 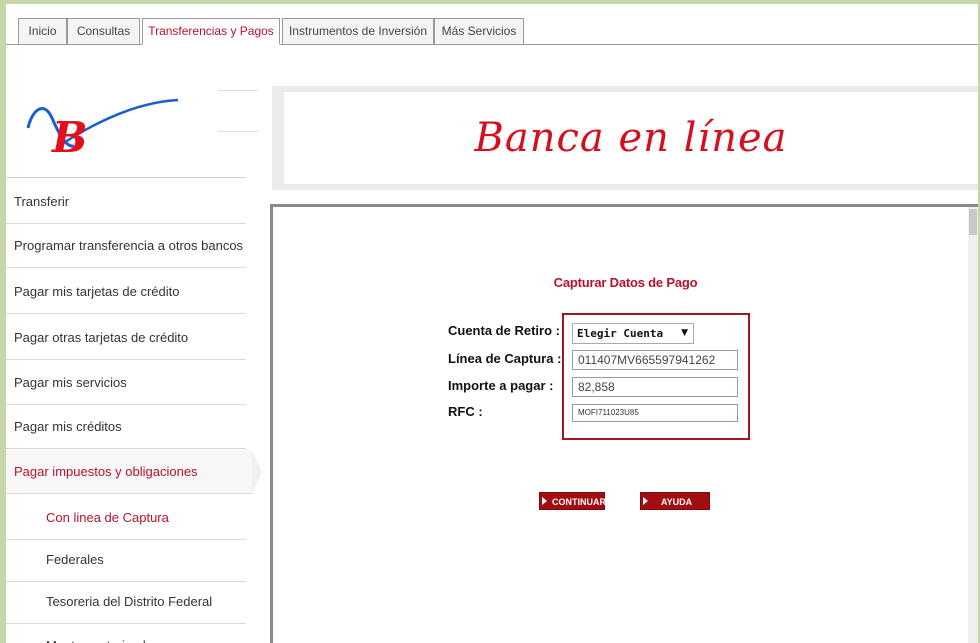 I want to click on cuenta-de-retiro-select: Elegir Cuenta ▼, so click(x=633, y=333).